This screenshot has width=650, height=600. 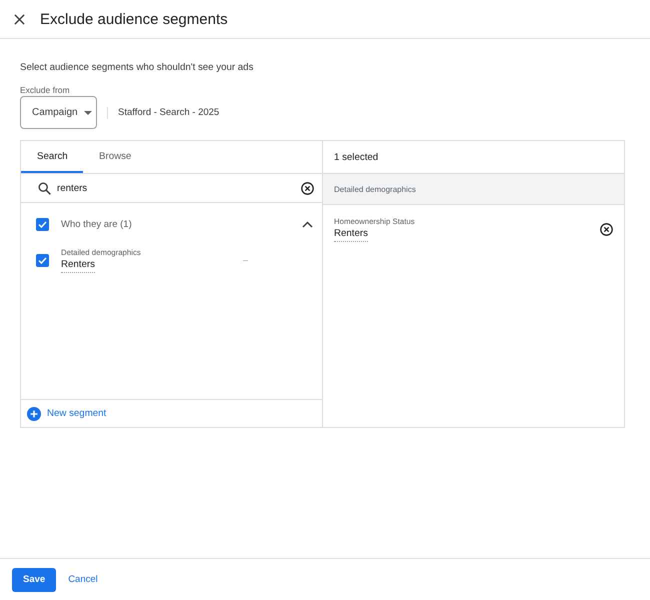 What do you see at coordinates (473, 189) in the screenshot?
I see `group-header: Detailed demographics` at bounding box center [473, 189].